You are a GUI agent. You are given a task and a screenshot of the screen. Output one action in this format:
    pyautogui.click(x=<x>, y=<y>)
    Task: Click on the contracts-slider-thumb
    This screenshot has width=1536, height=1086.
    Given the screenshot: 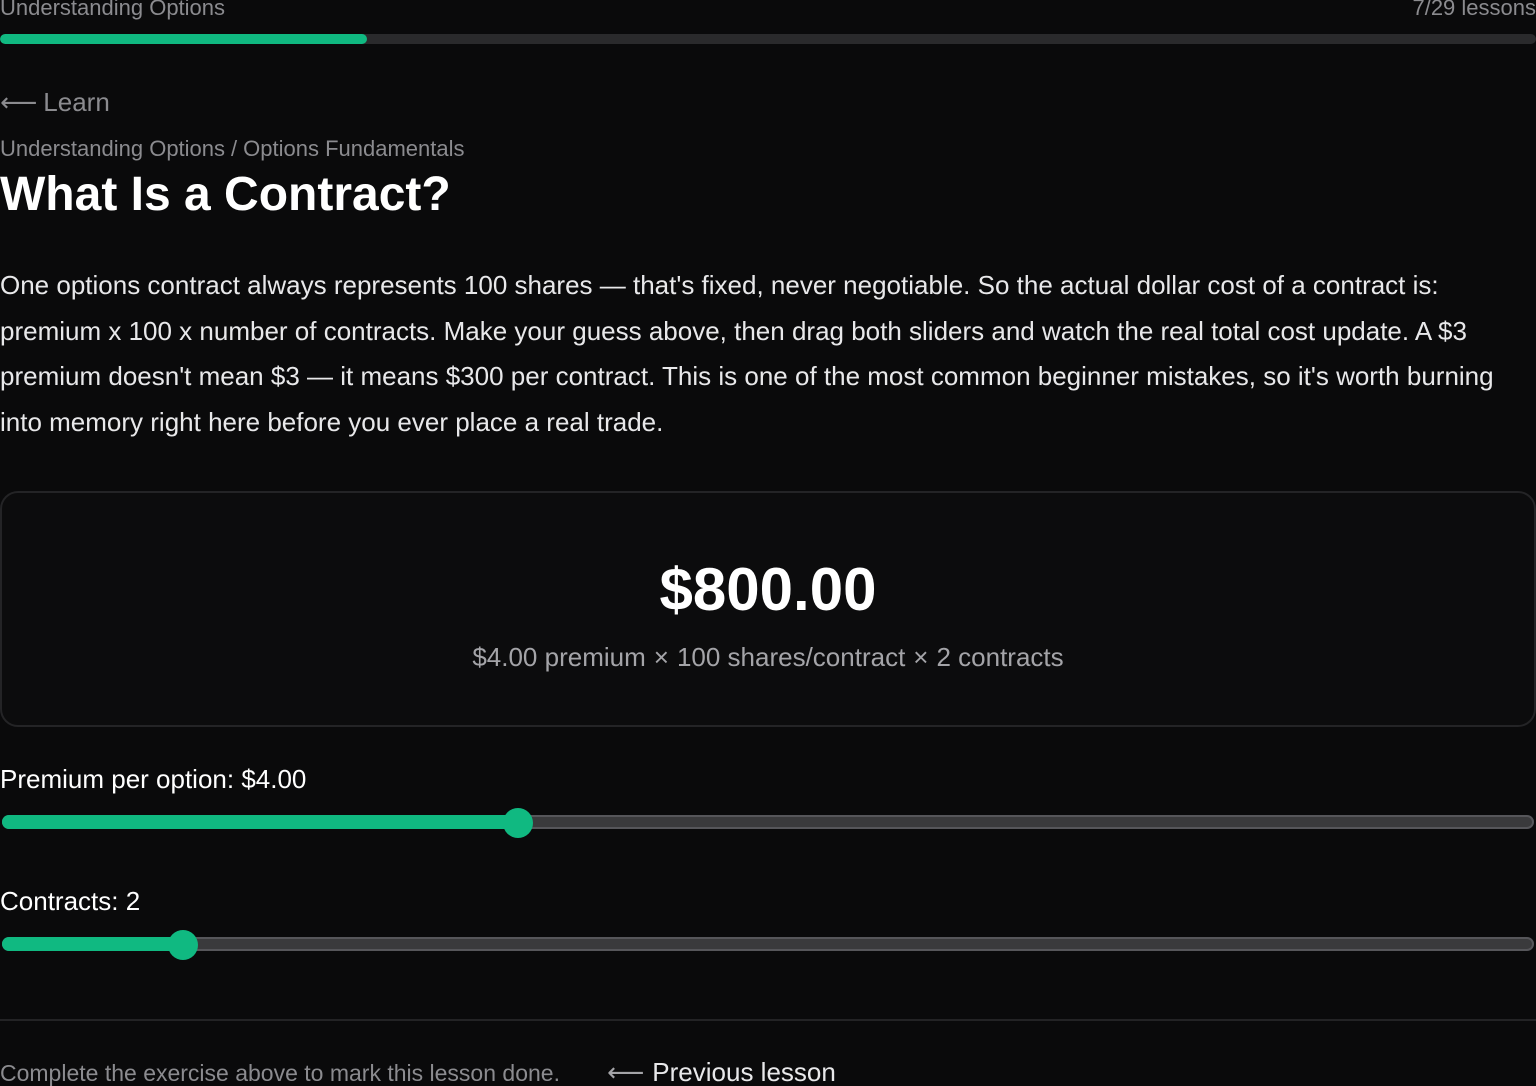 What is the action you would take?
    pyautogui.click(x=182, y=945)
    